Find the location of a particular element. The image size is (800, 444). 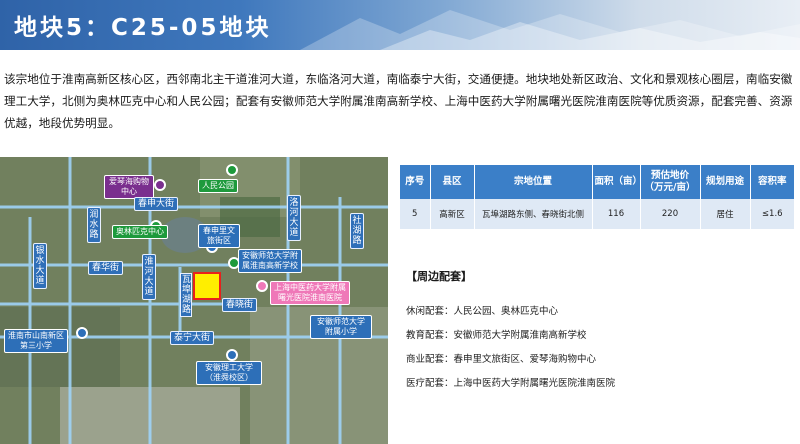

amenity-key: 教育配套： is located at coordinates (430, 335).